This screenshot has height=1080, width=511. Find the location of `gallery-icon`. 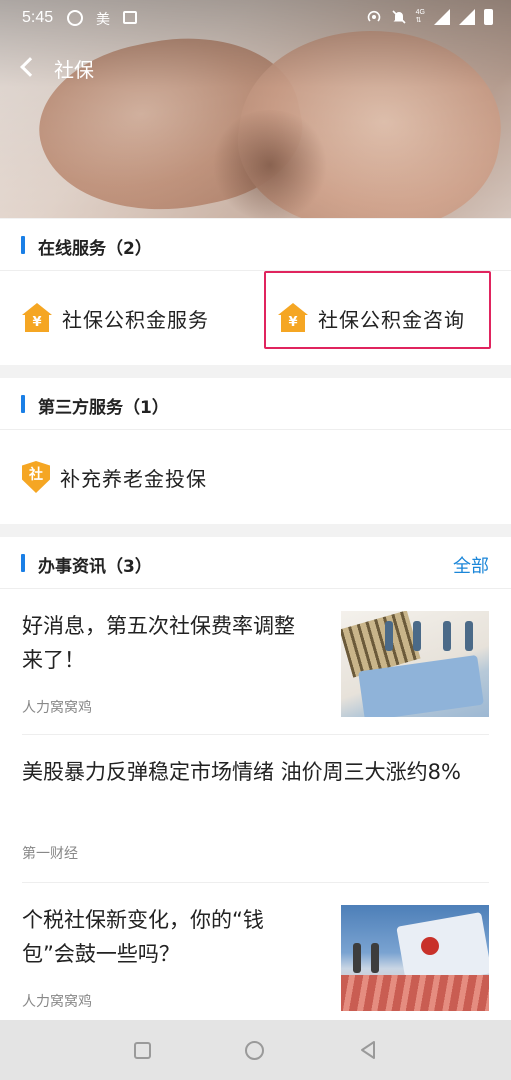

gallery-icon is located at coordinates (130, 17).